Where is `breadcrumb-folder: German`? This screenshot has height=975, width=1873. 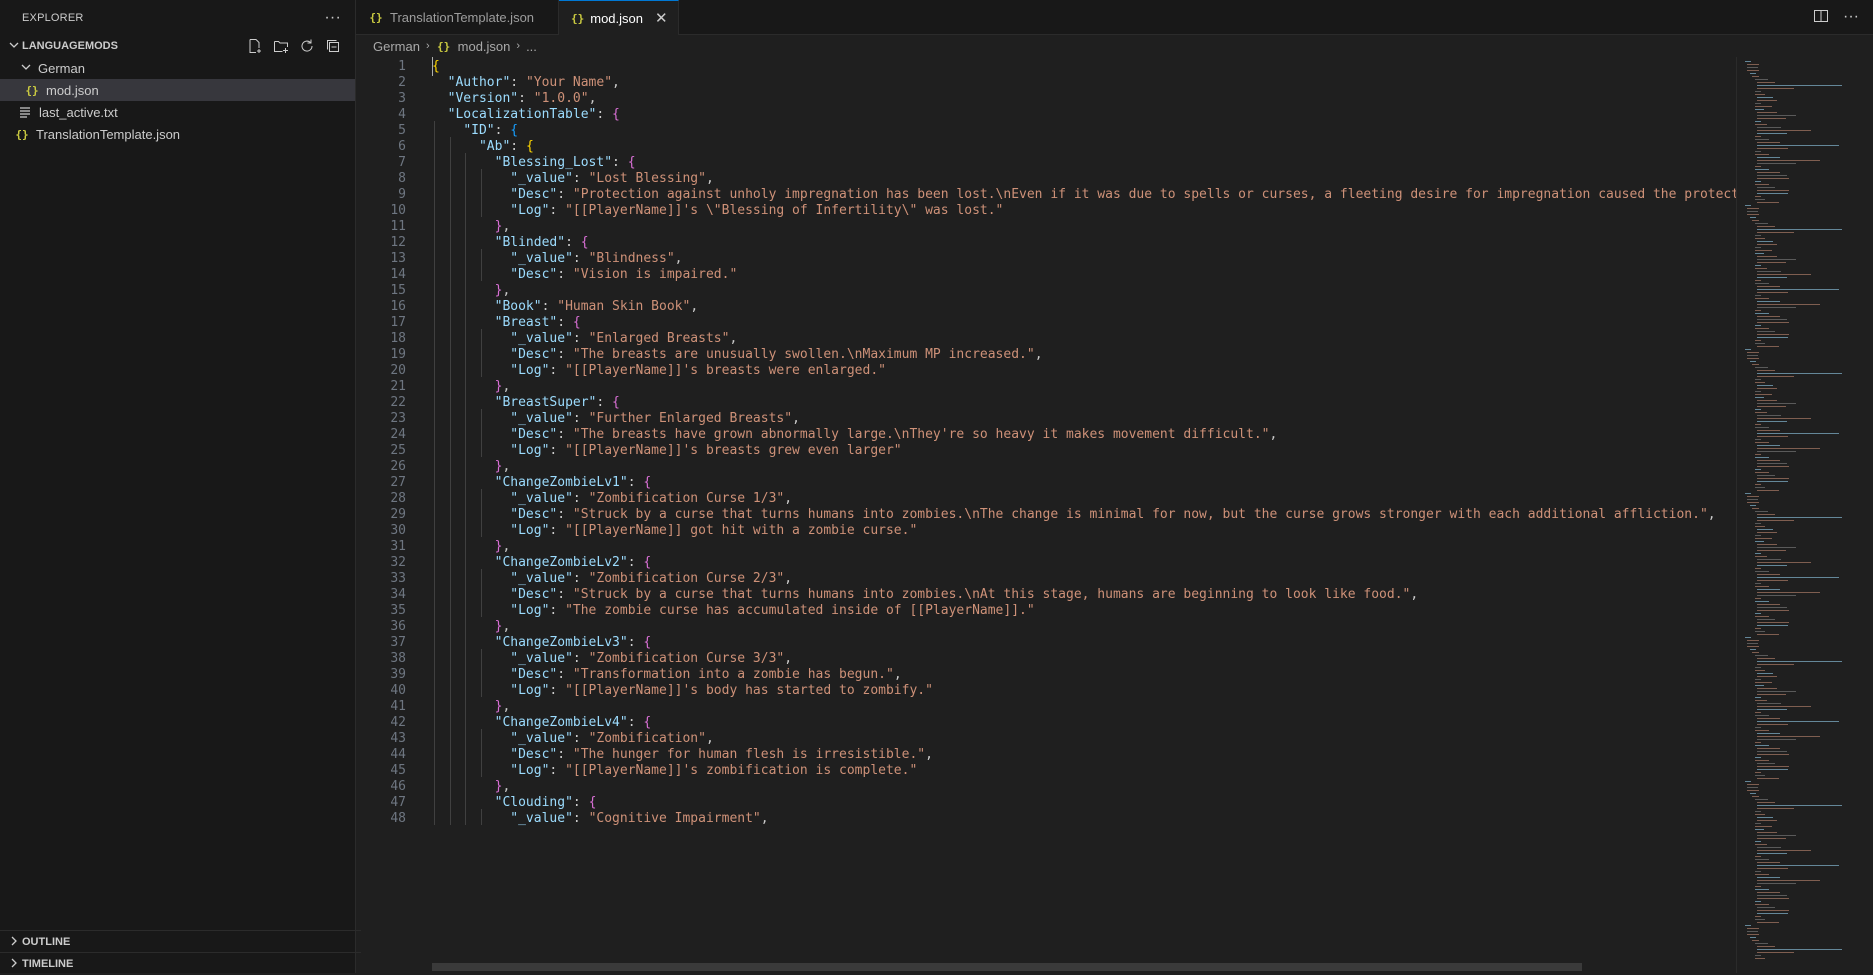 breadcrumb-folder: German is located at coordinates (396, 46).